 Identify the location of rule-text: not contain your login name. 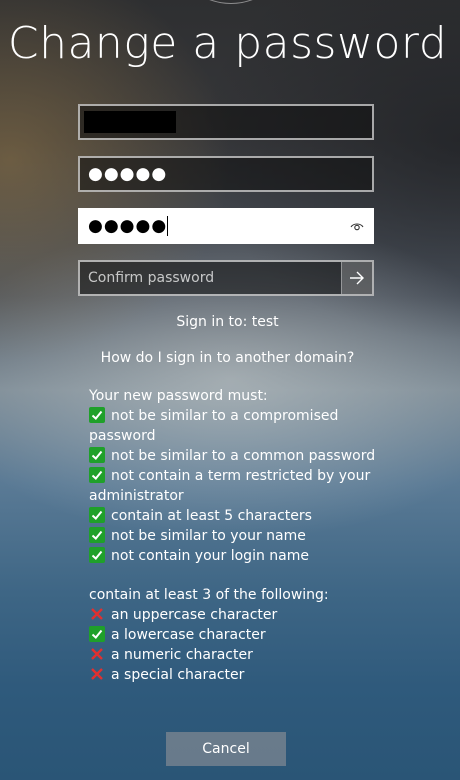
(210, 556).